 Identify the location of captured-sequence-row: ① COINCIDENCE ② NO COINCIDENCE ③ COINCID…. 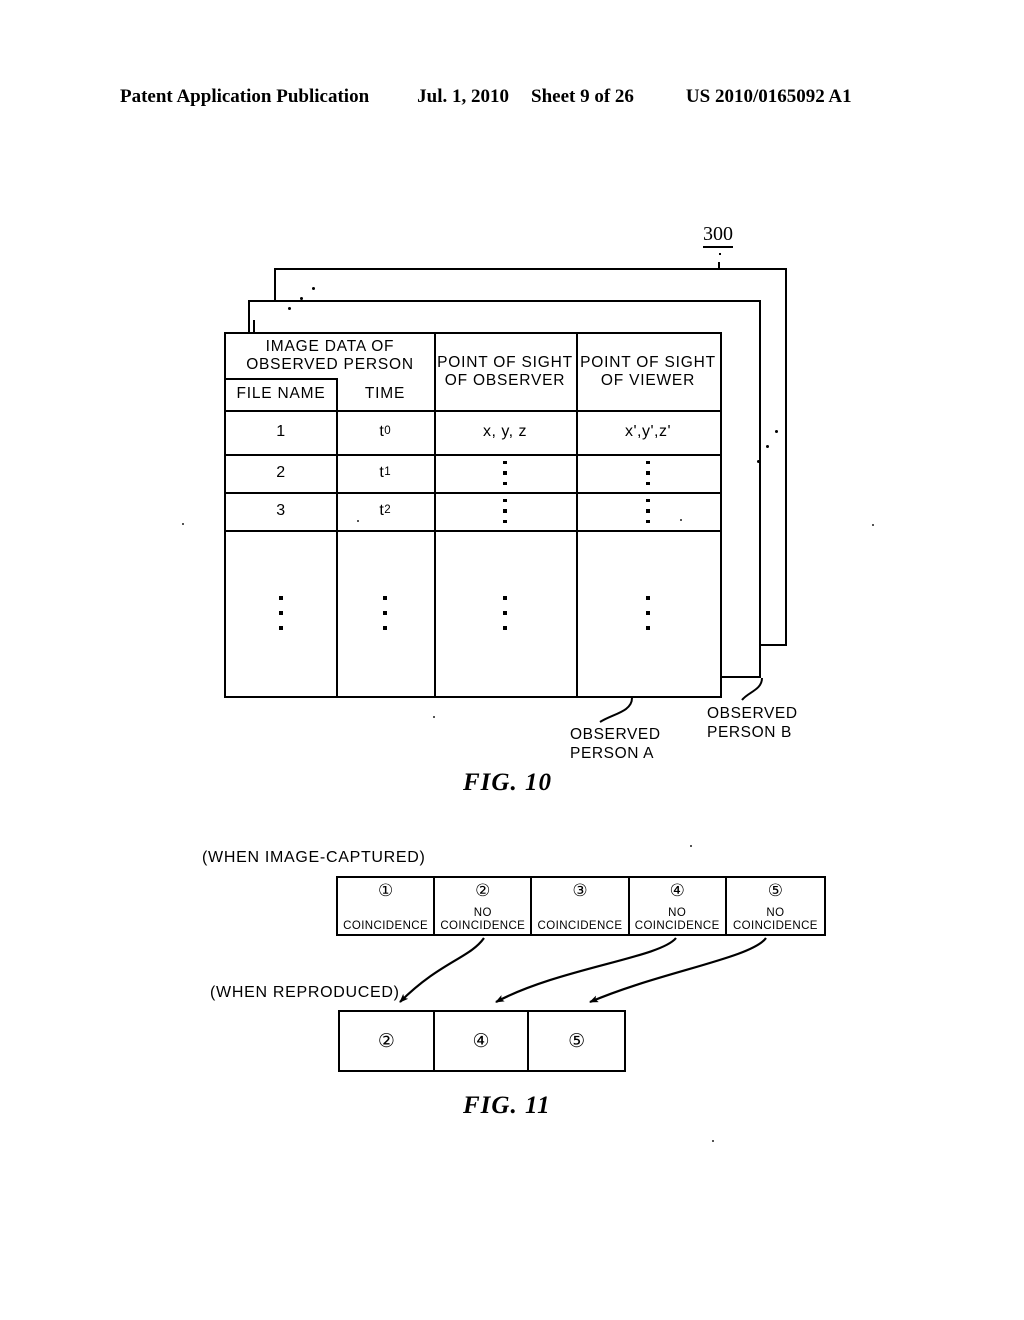
(581, 906).